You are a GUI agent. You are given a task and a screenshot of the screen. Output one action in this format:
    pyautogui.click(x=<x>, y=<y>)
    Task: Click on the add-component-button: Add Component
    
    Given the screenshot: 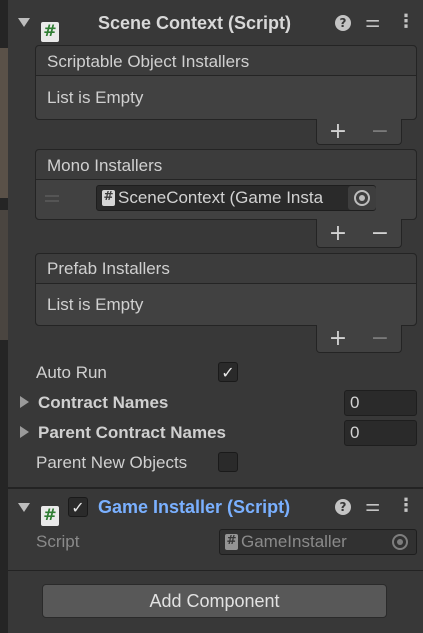 What is the action you would take?
    pyautogui.click(x=214, y=601)
    